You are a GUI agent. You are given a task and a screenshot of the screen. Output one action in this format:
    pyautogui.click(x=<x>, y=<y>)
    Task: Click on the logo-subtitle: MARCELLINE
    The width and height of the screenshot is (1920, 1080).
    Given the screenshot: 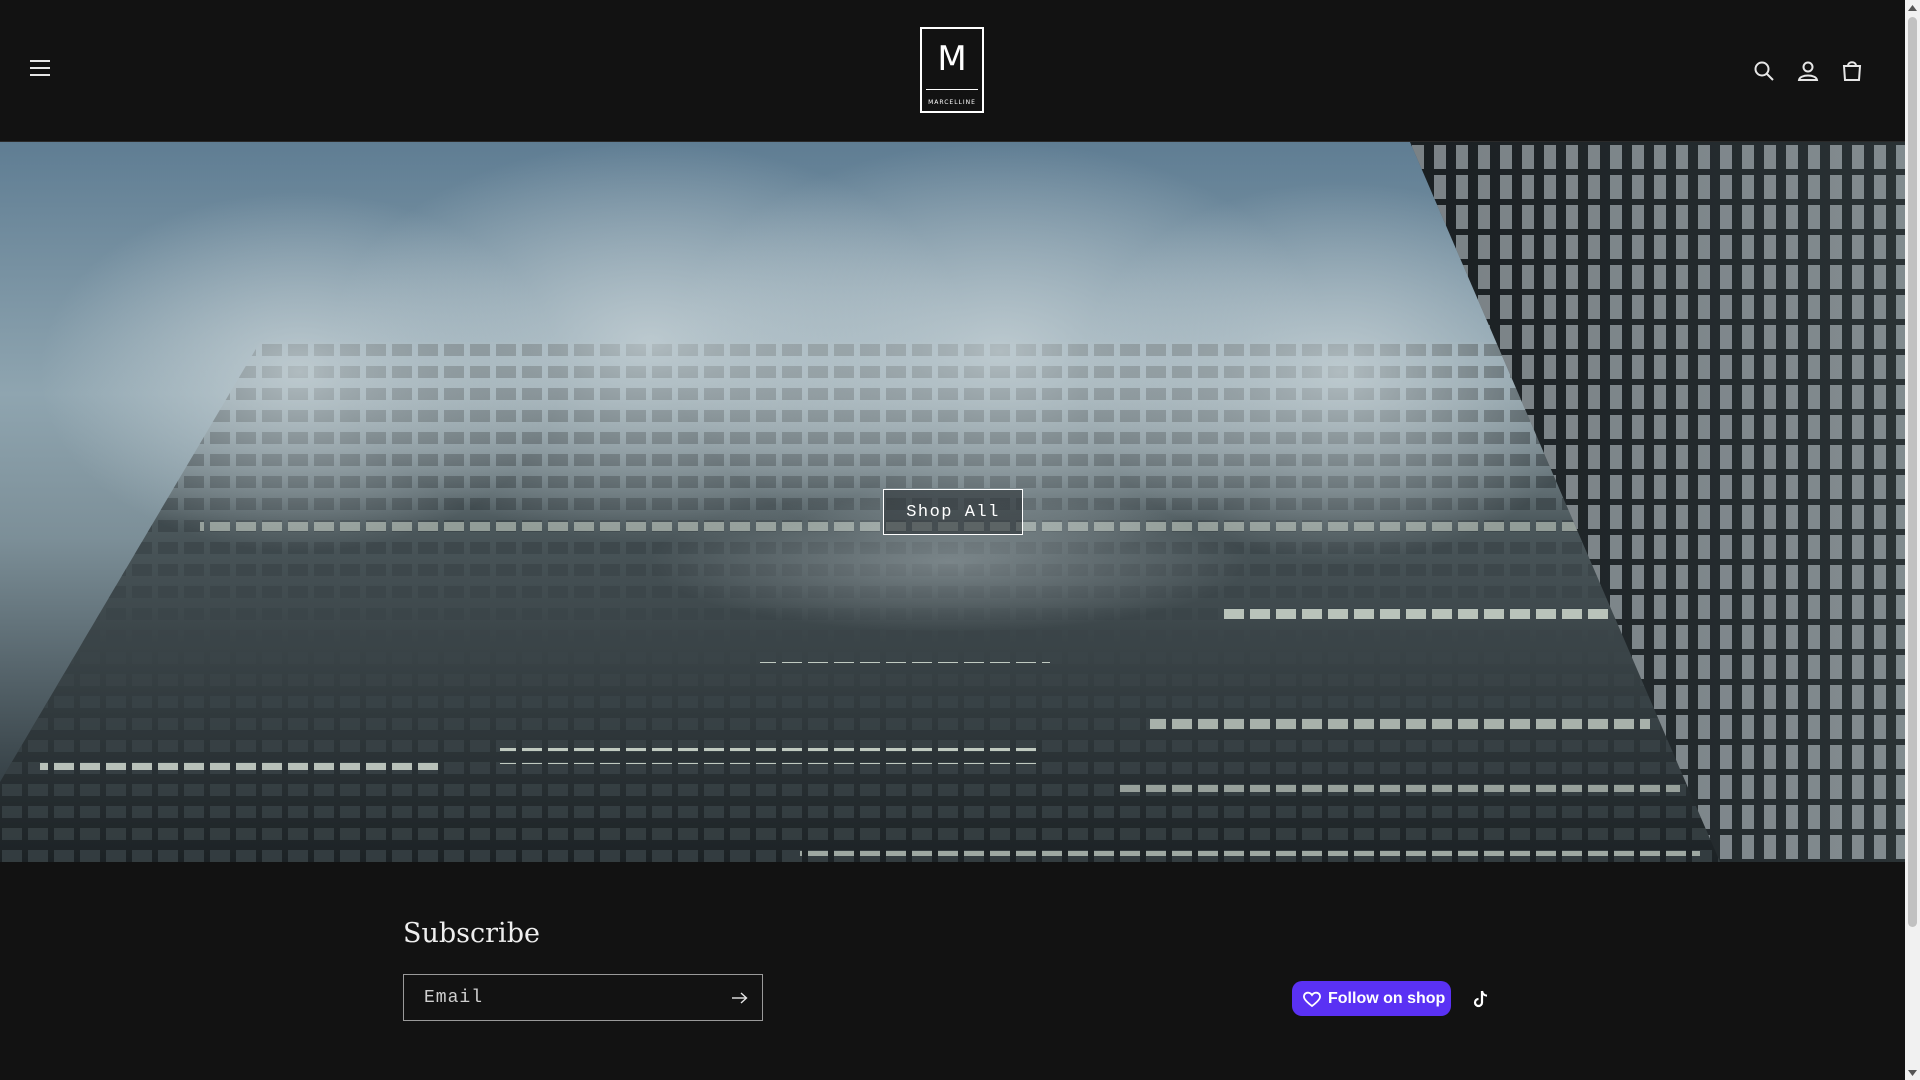 What is the action you would take?
    pyautogui.click(x=952, y=102)
    